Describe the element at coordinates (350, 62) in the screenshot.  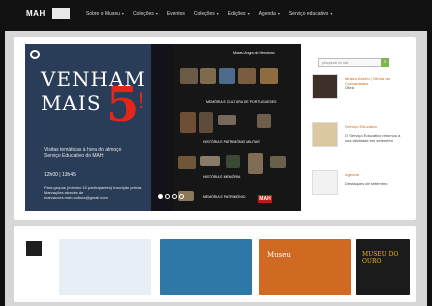
I see `search-input: pesquisar no site` at that location.